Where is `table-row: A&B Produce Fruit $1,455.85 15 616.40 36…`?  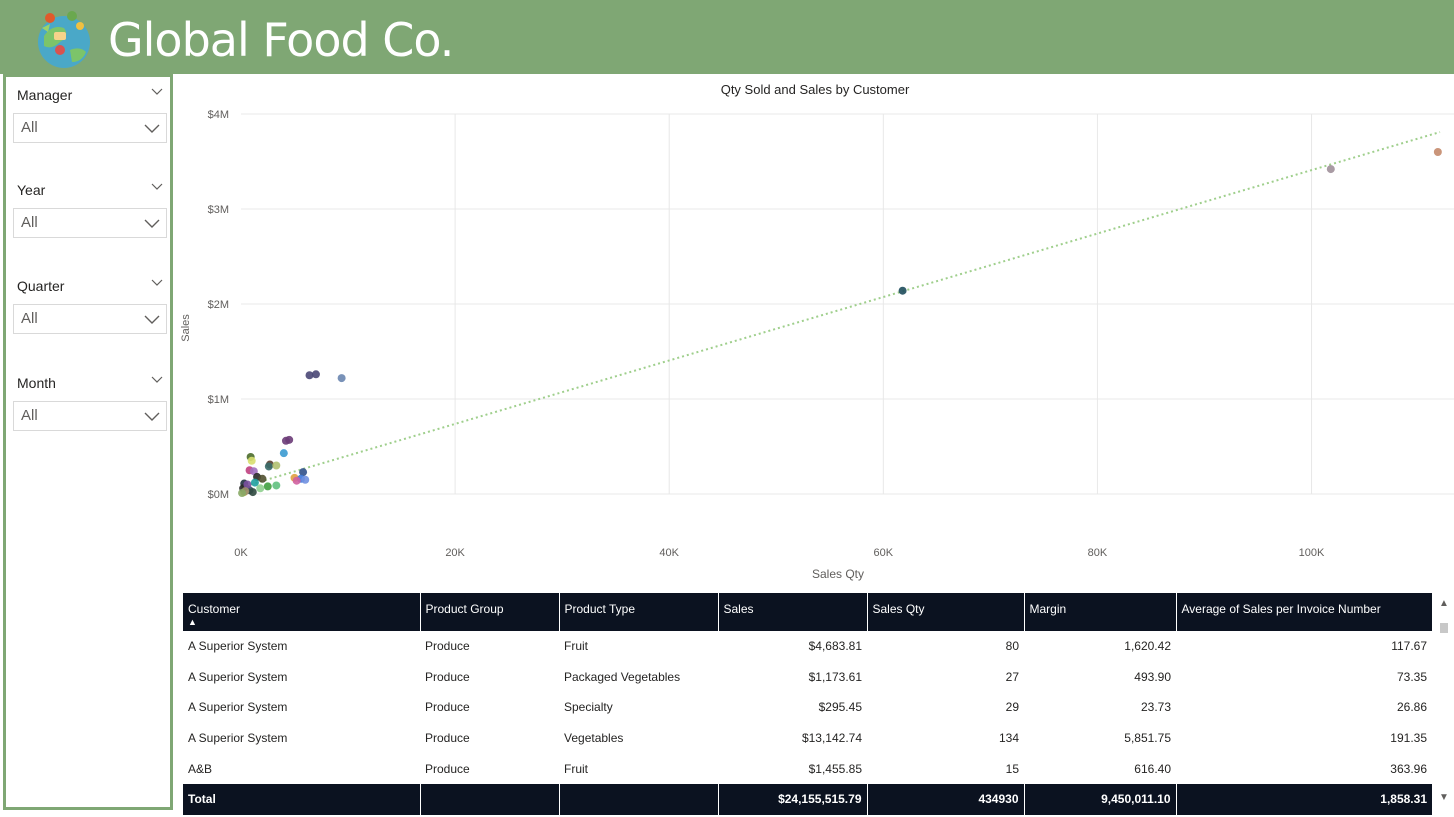 table-row: A&B Produce Fruit $1,455.85 15 616.40 36… is located at coordinates (807, 768).